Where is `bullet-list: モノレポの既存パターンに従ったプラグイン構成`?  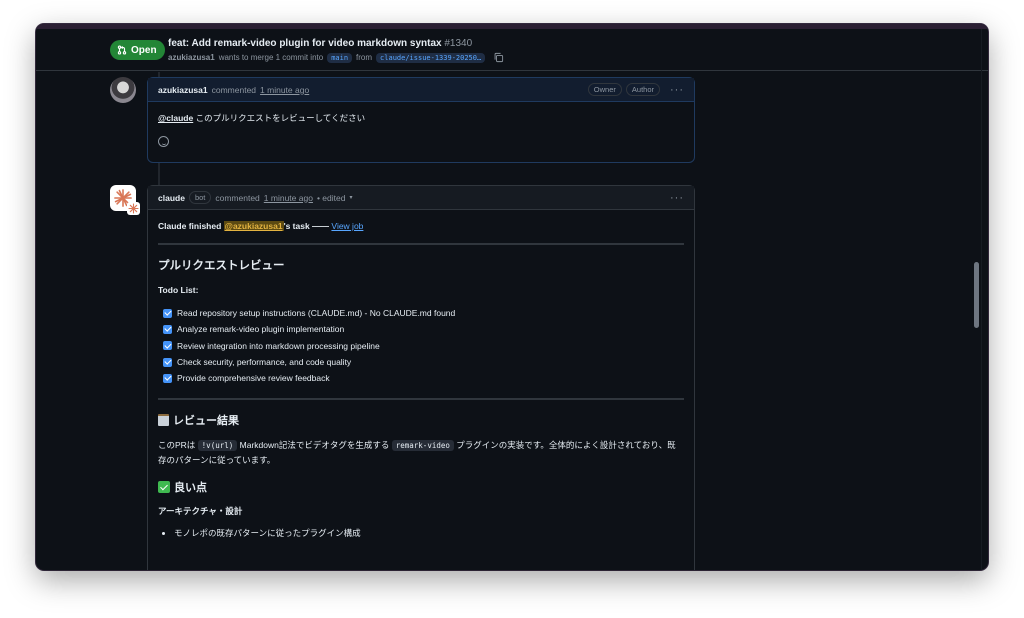
bullet-list: モノレポの既存パターンに従ったプラグイン構成 is located at coordinates (421, 533).